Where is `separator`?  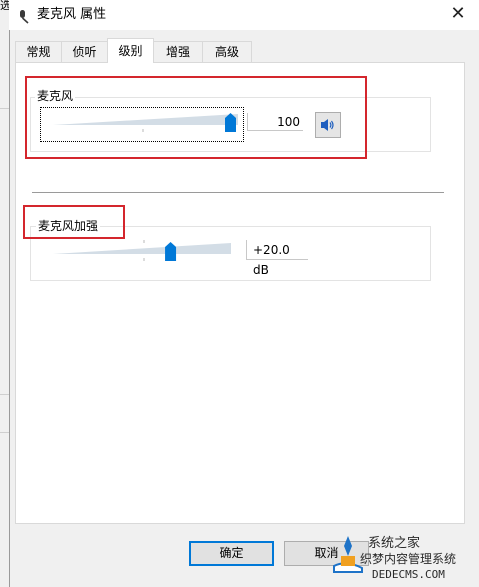
separator is located at coordinates (238, 192).